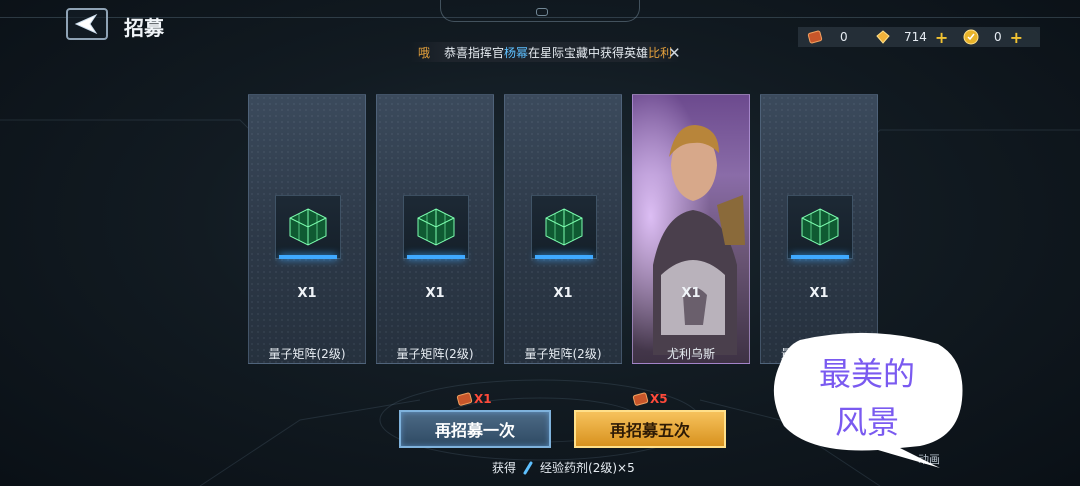 This screenshot has height=486, width=1080. What do you see at coordinates (588, 52) in the screenshot?
I see `announcement-middle: 在星际宝藏中获得英雄` at bounding box center [588, 52].